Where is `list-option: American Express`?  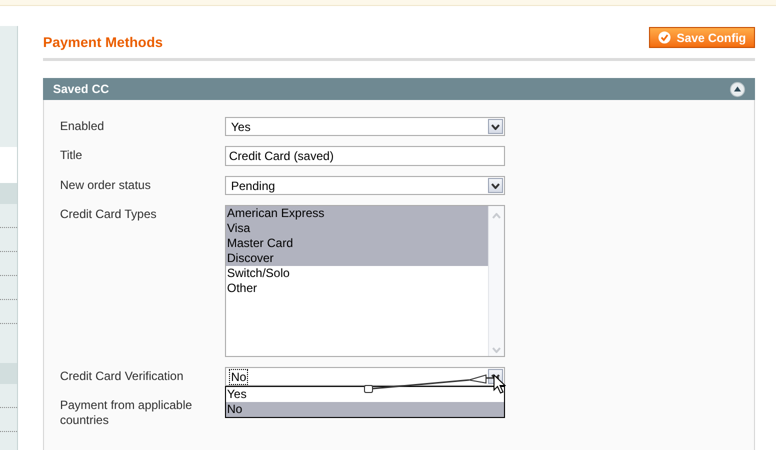
list-option: American Express is located at coordinates (357, 213).